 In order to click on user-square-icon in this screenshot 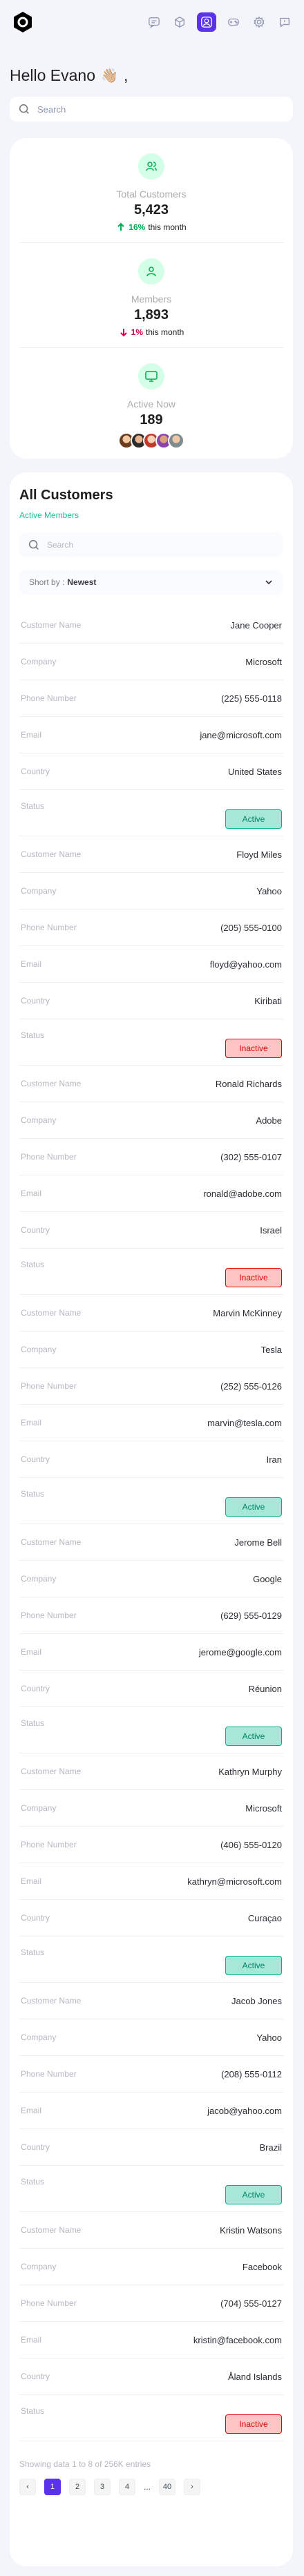, I will do `click(207, 22)`.